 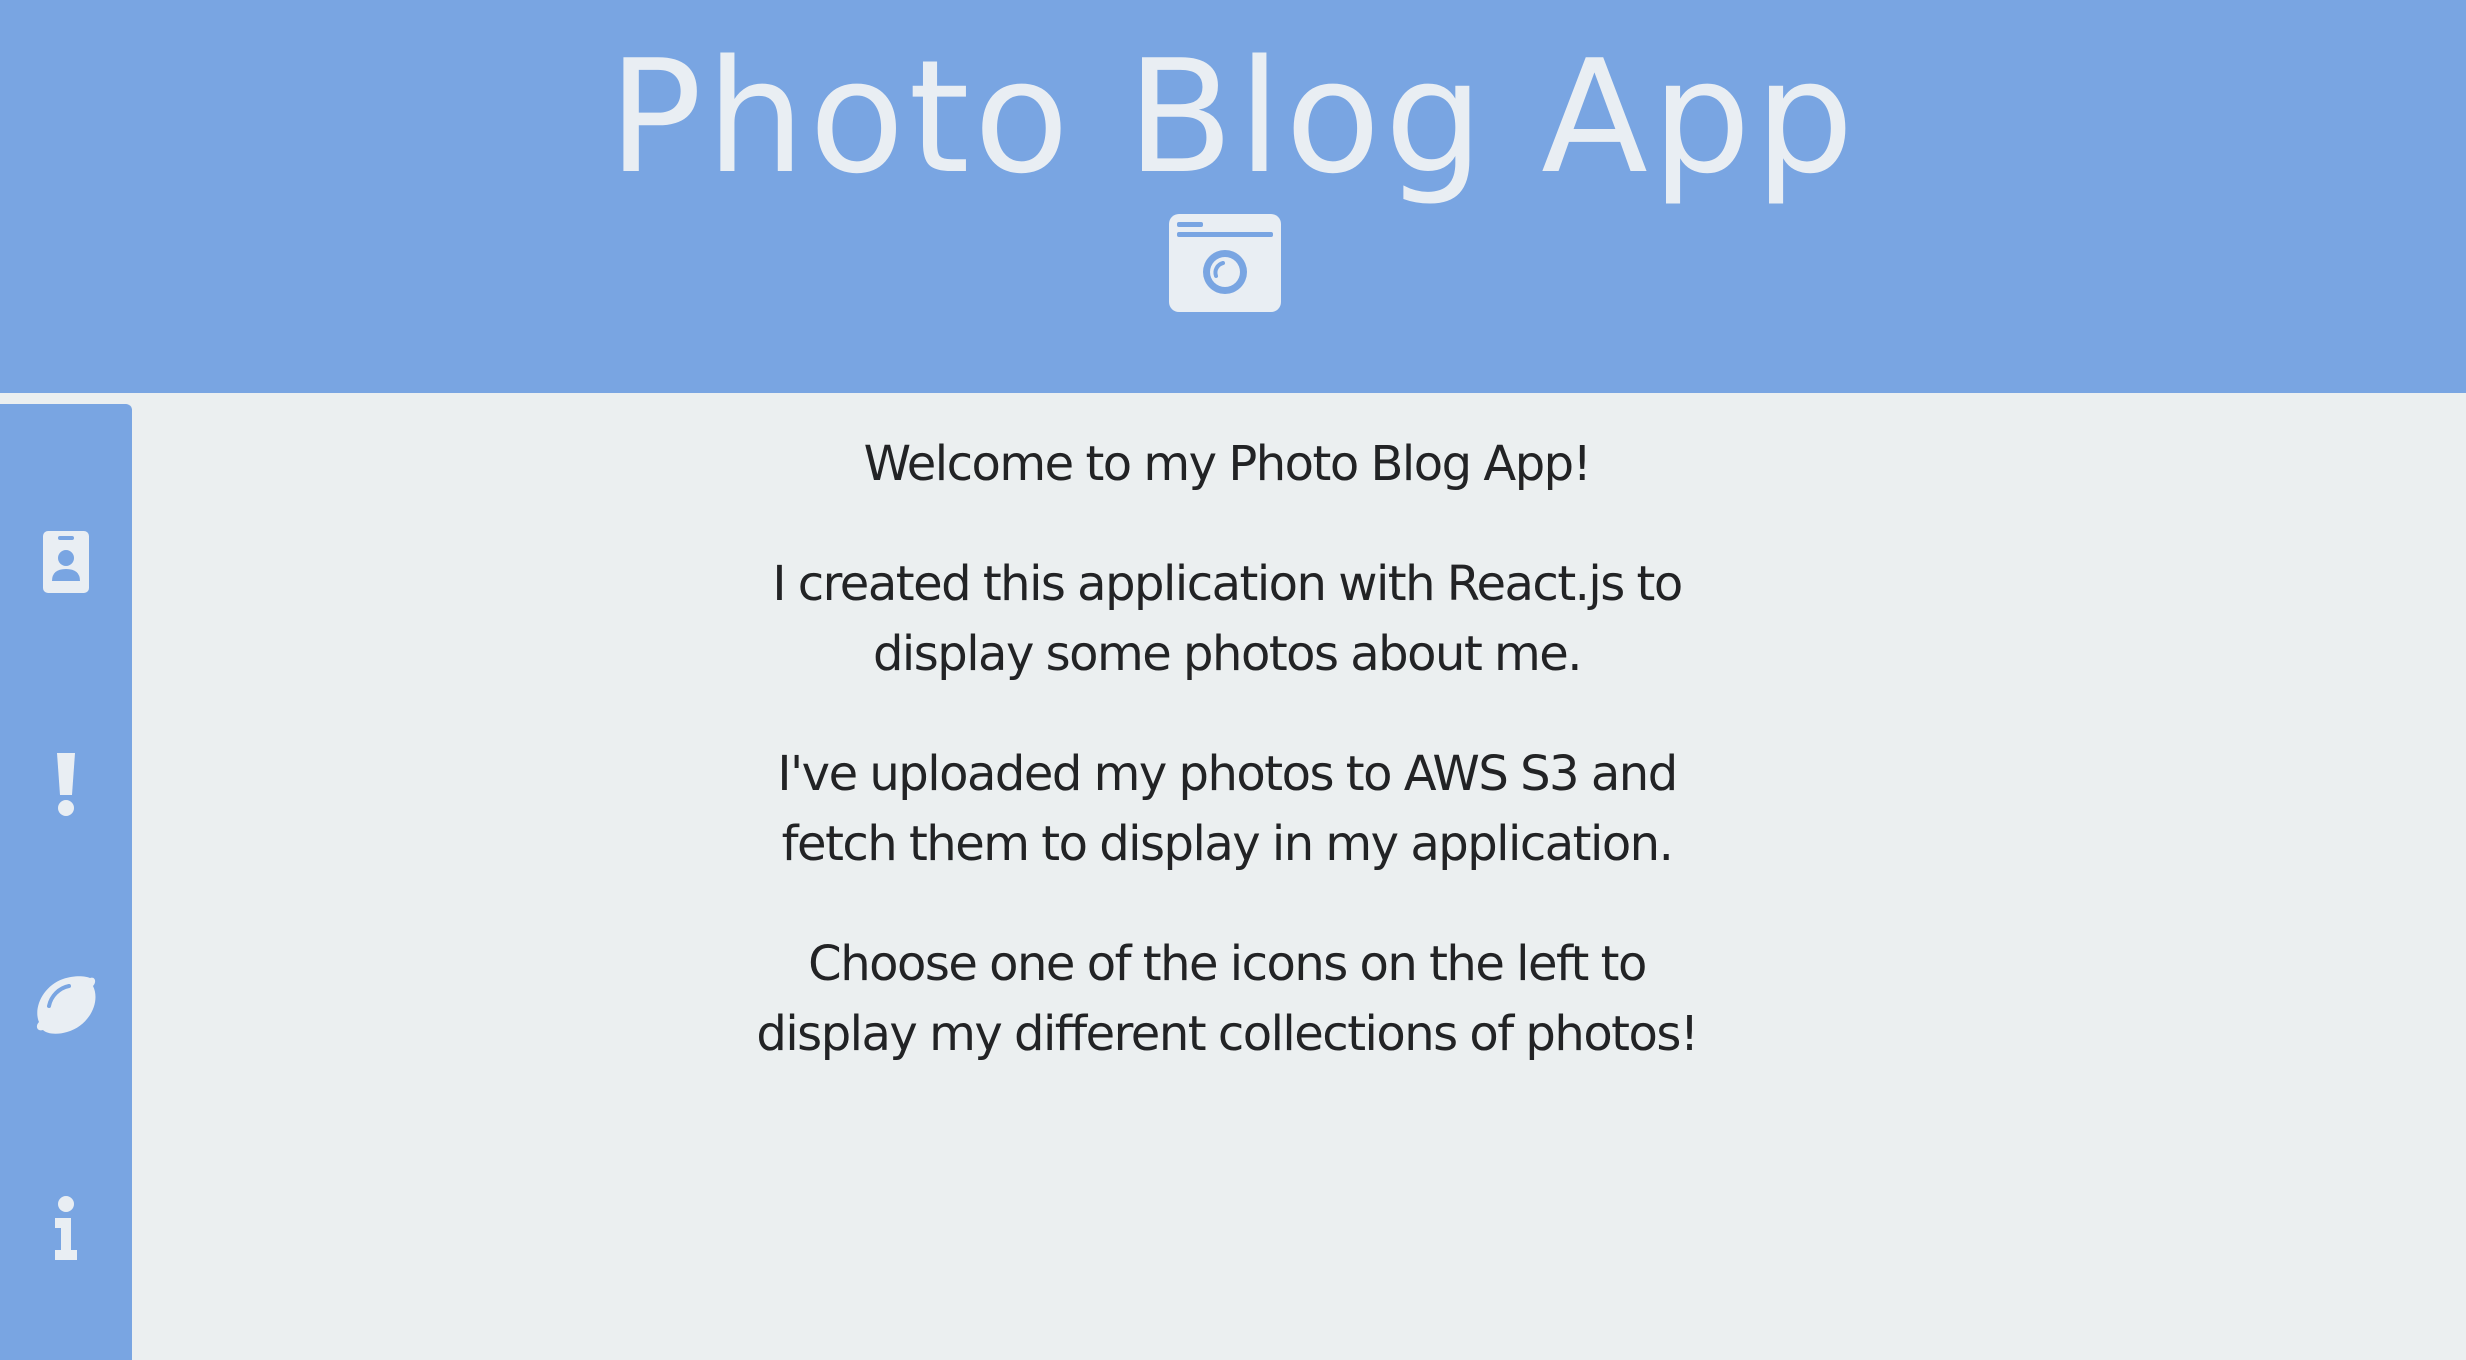 What do you see at coordinates (66, 882) in the screenshot?
I see `sidebar-nav` at bounding box center [66, 882].